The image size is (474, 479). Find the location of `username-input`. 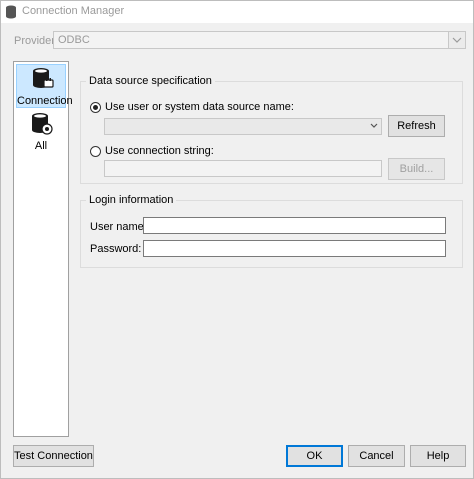

username-input is located at coordinates (294, 225).